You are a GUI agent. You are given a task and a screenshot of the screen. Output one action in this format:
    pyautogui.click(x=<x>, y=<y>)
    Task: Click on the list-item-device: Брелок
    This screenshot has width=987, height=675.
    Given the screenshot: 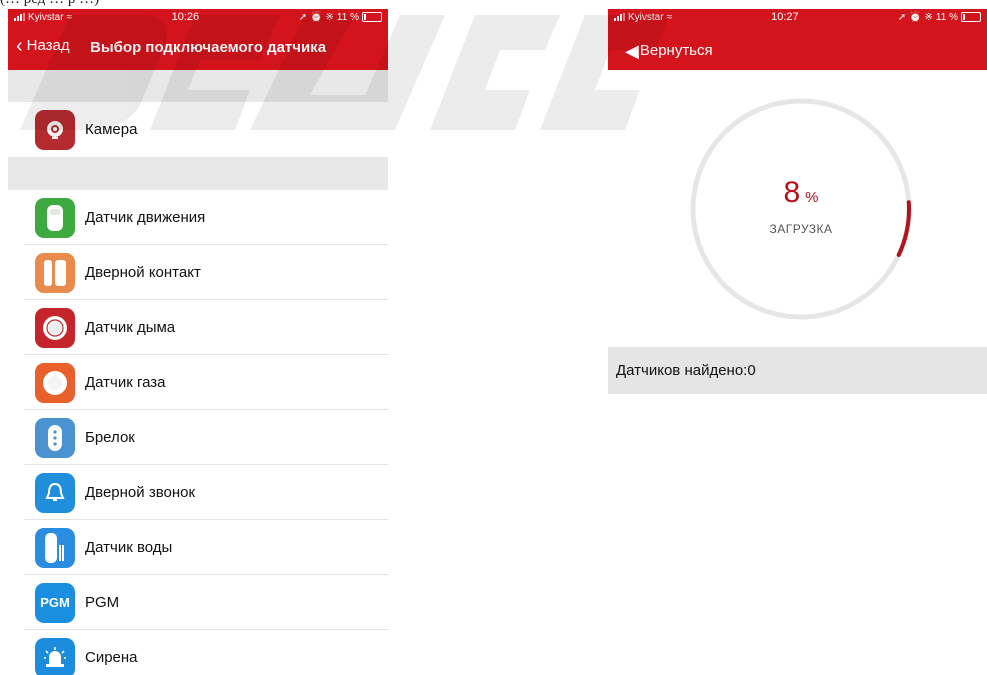 What is the action you would take?
    pyautogui.click(x=198, y=437)
    